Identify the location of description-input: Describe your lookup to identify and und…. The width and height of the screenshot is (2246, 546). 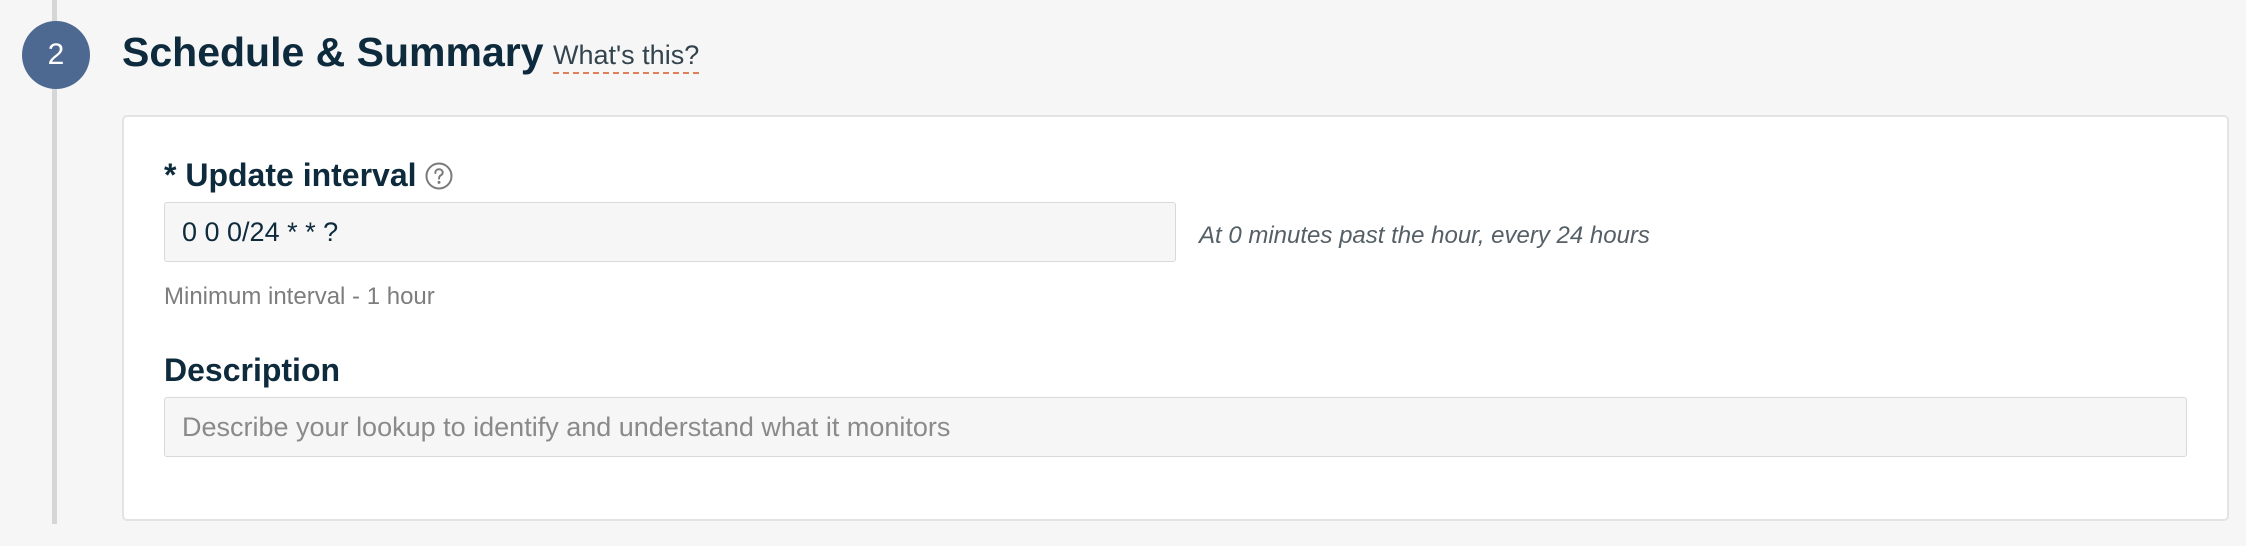
(1175, 427).